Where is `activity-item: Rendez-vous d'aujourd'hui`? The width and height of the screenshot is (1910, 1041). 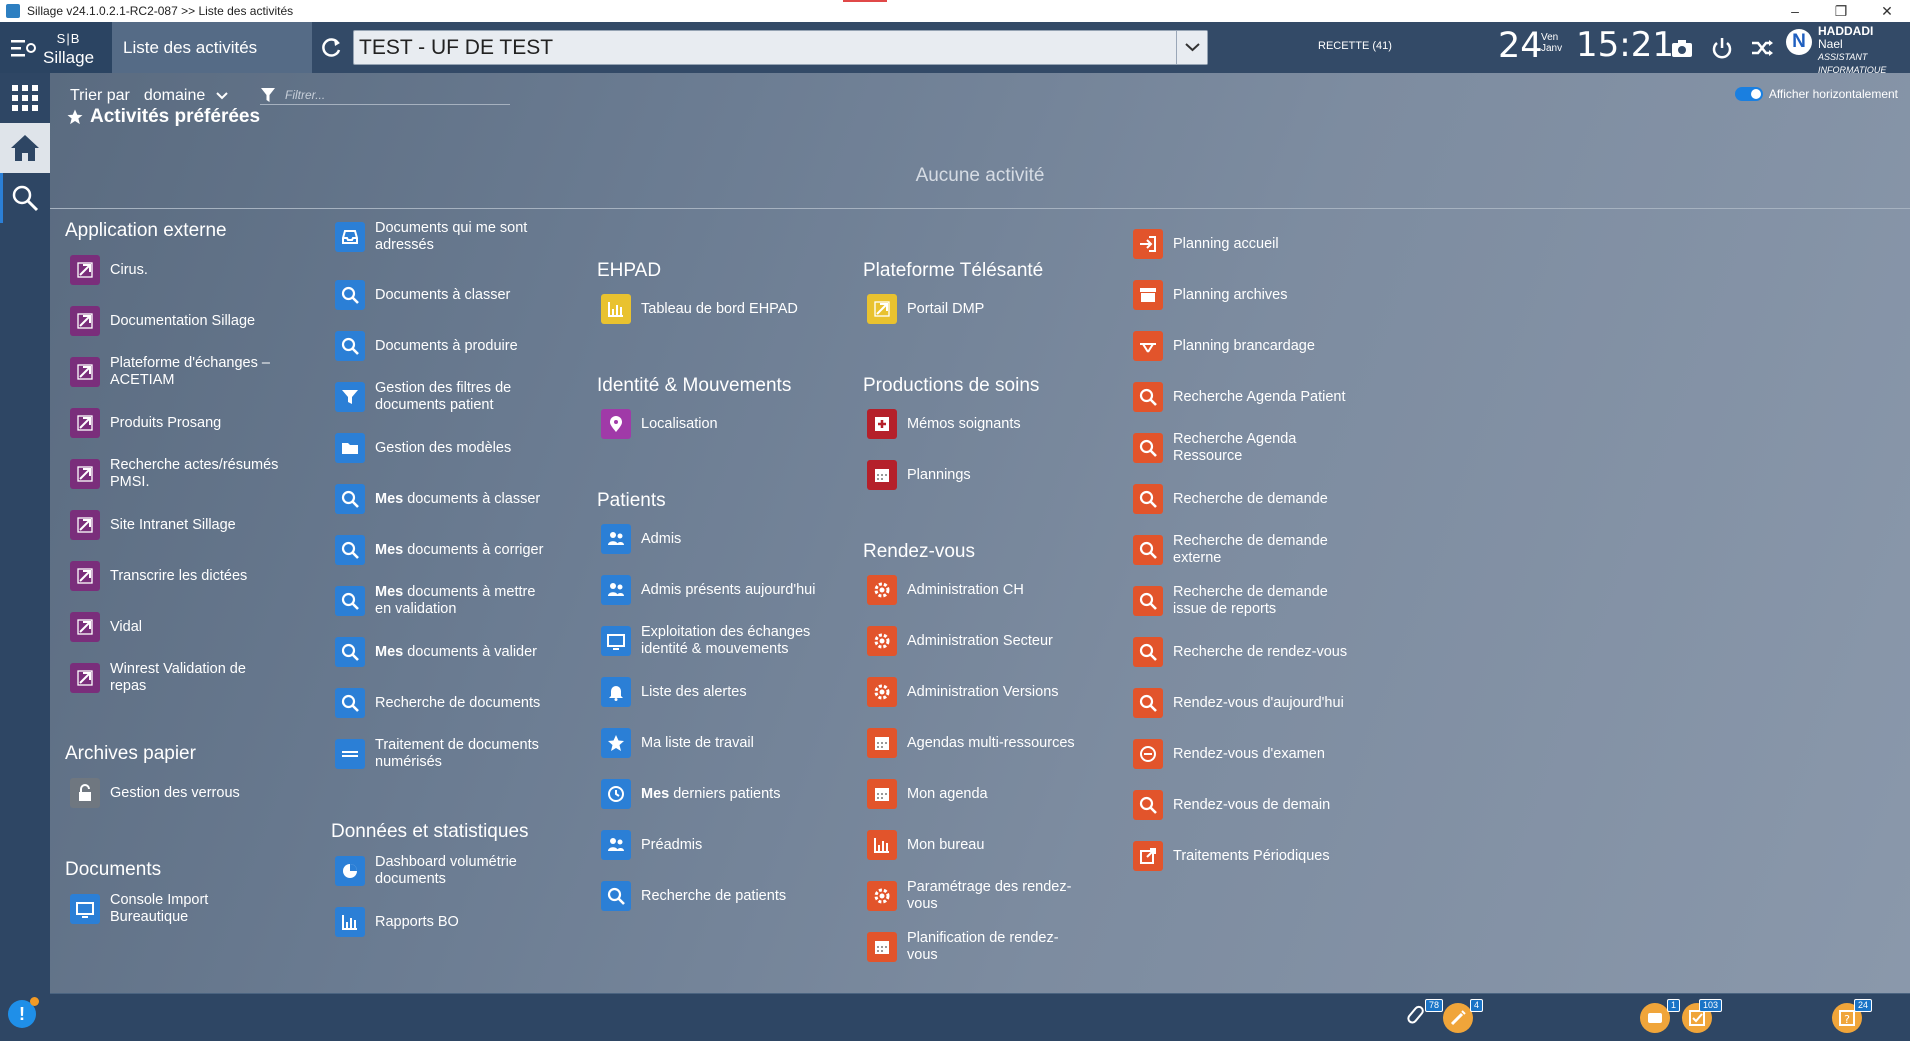
activity-item: Rendez-vous d'aujourd'hui is located at coordinates (1240, 703).